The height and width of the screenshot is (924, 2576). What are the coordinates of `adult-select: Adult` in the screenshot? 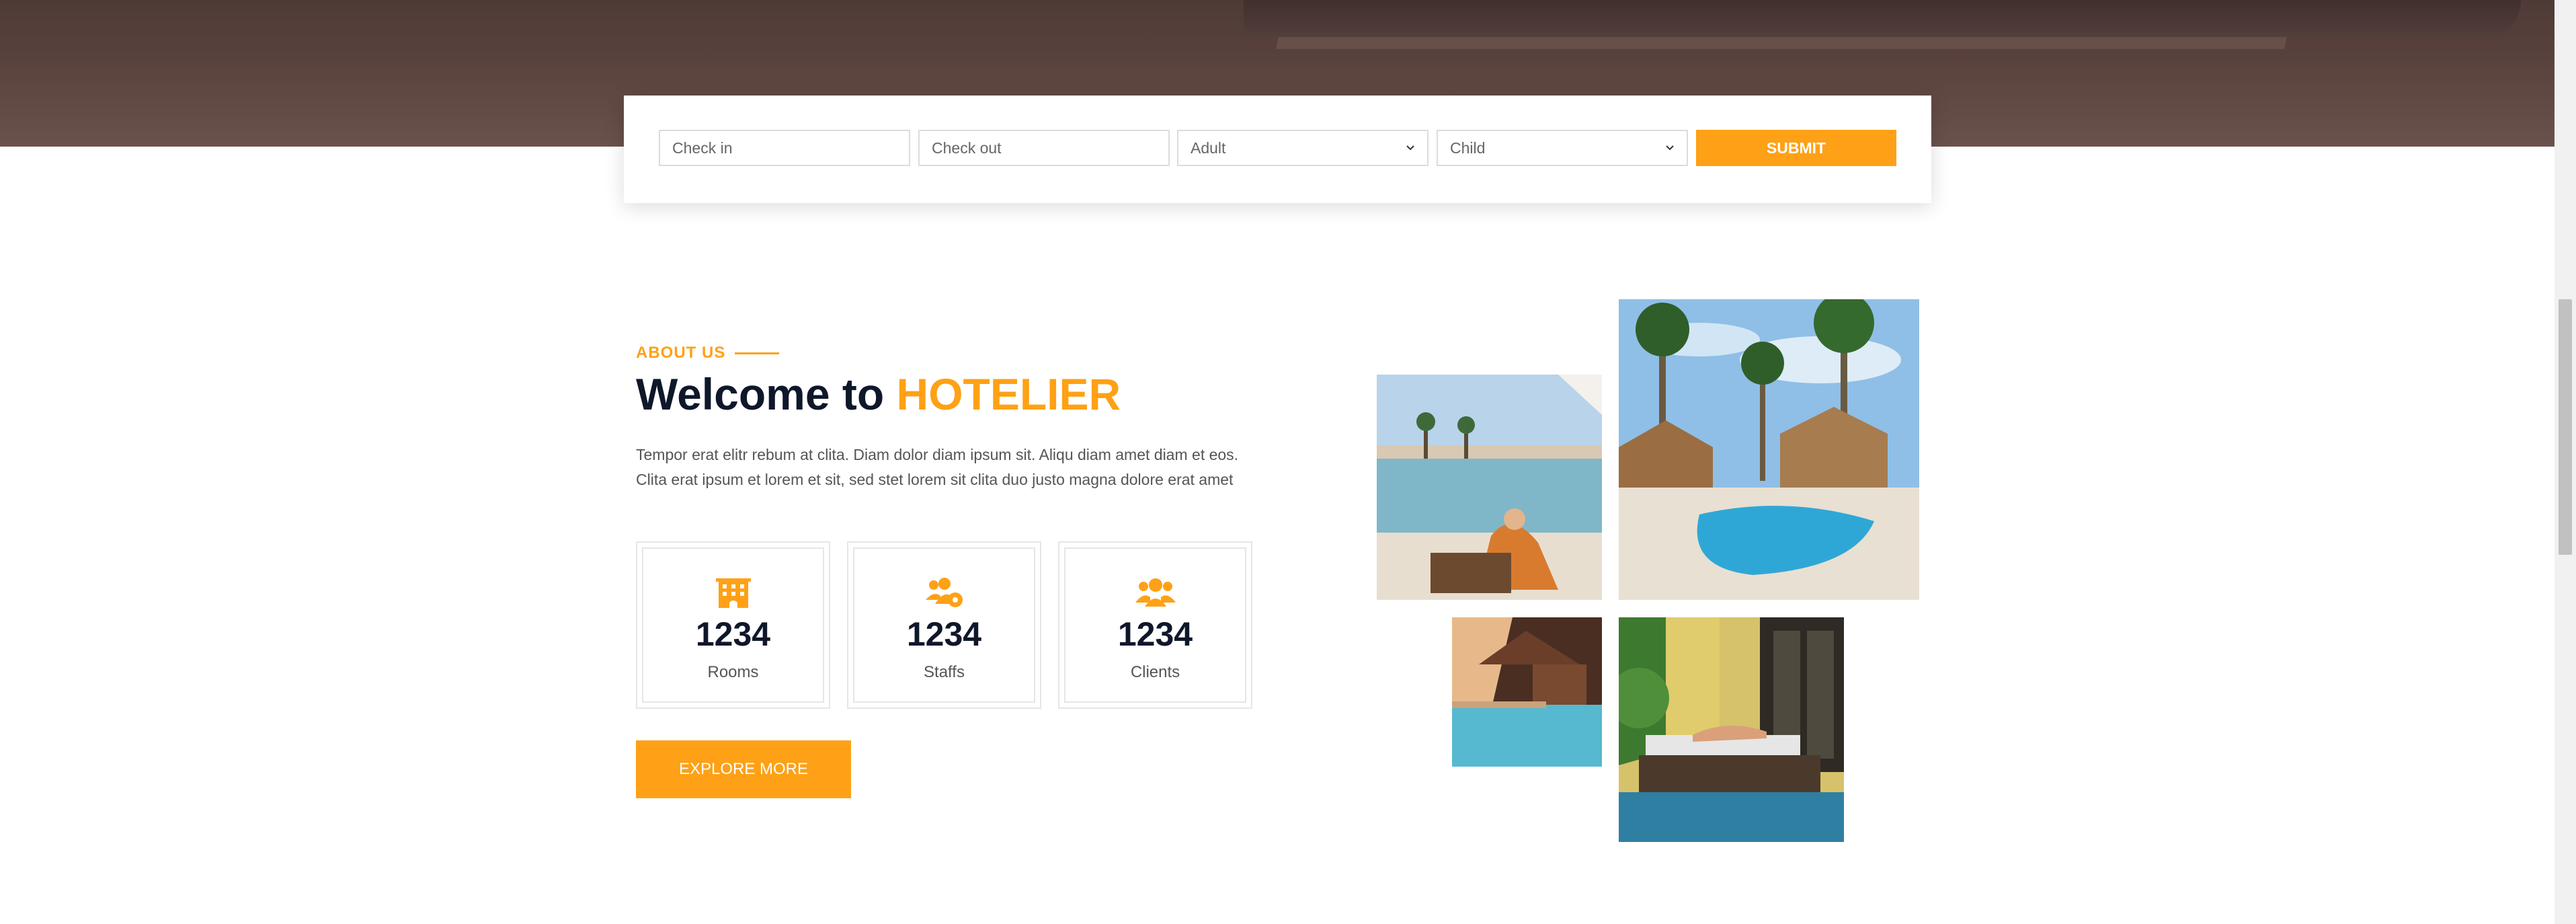 It's located at (1302, 148).